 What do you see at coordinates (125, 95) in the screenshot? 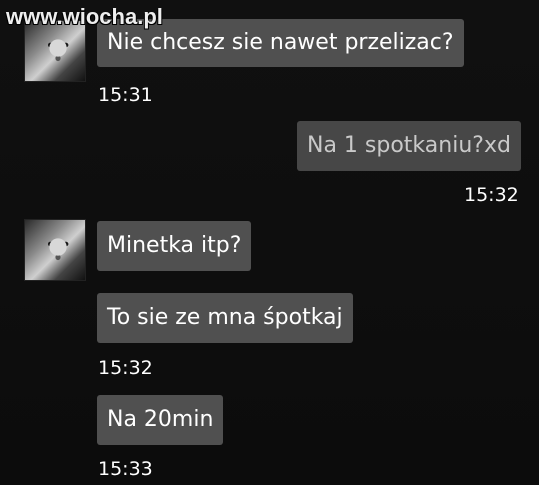
I see `message-timestamp: 15:31` at bounding box center [125, 95].